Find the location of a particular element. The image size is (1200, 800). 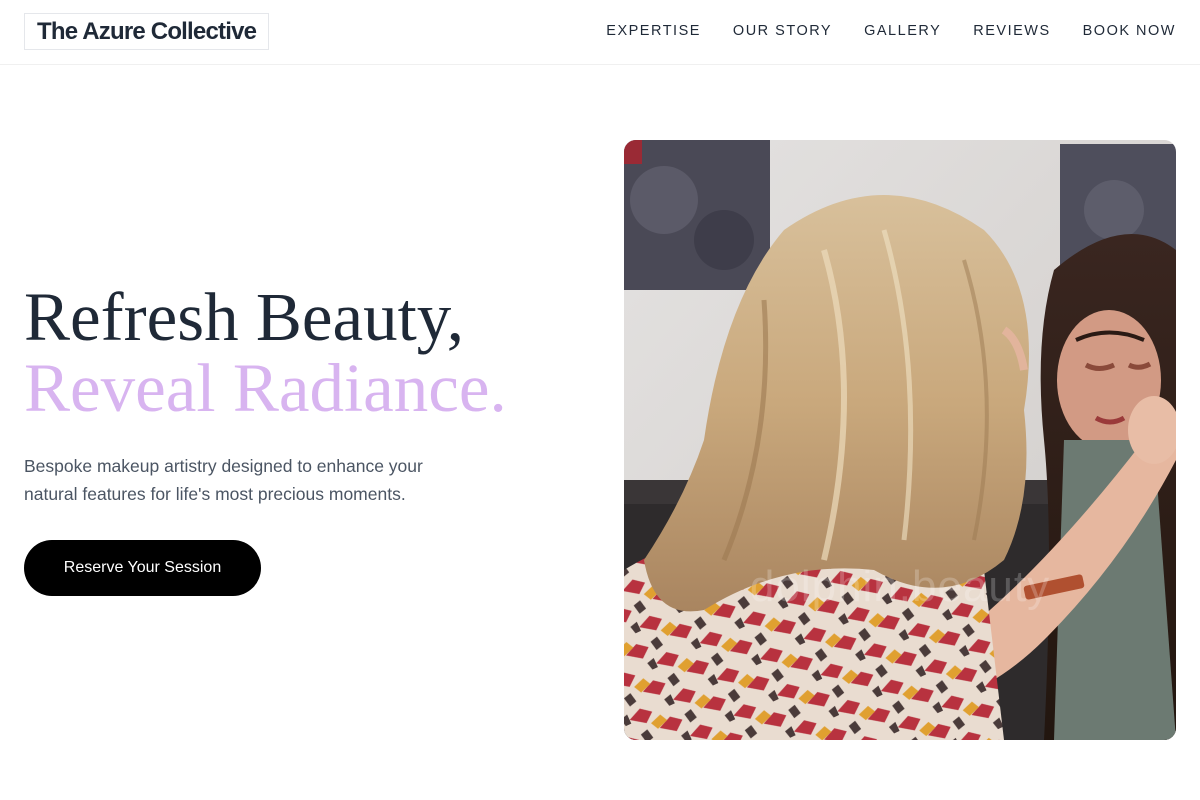

reserve-session-button: Reserve Your Session is located at coordinates (142, 568).